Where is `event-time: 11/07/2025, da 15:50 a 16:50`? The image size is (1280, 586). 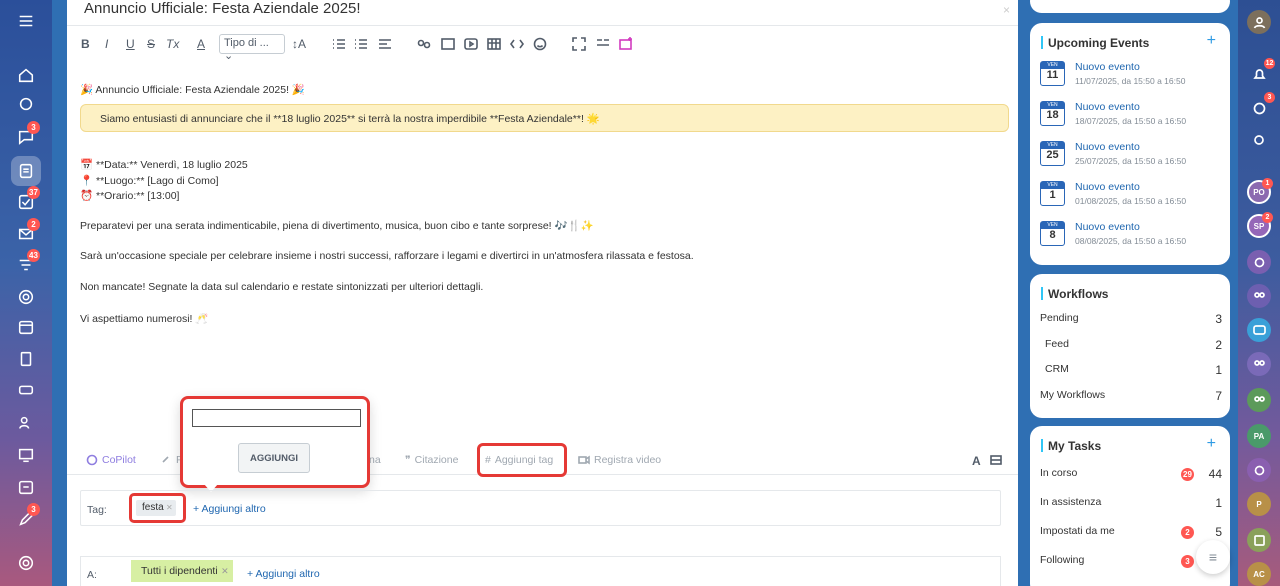
event-time: 11/07/2025, da 15:50 a 16:50 is located at coordinates (1130, 81).